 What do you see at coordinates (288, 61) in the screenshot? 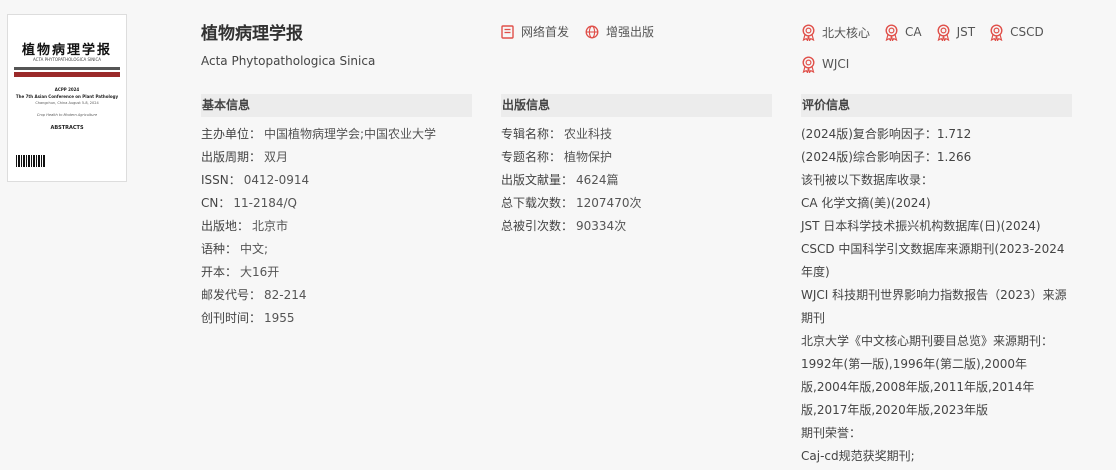
I see `journal-subtitle: Acta Phytopathologica Sinica` at bounding box center [288, 61].